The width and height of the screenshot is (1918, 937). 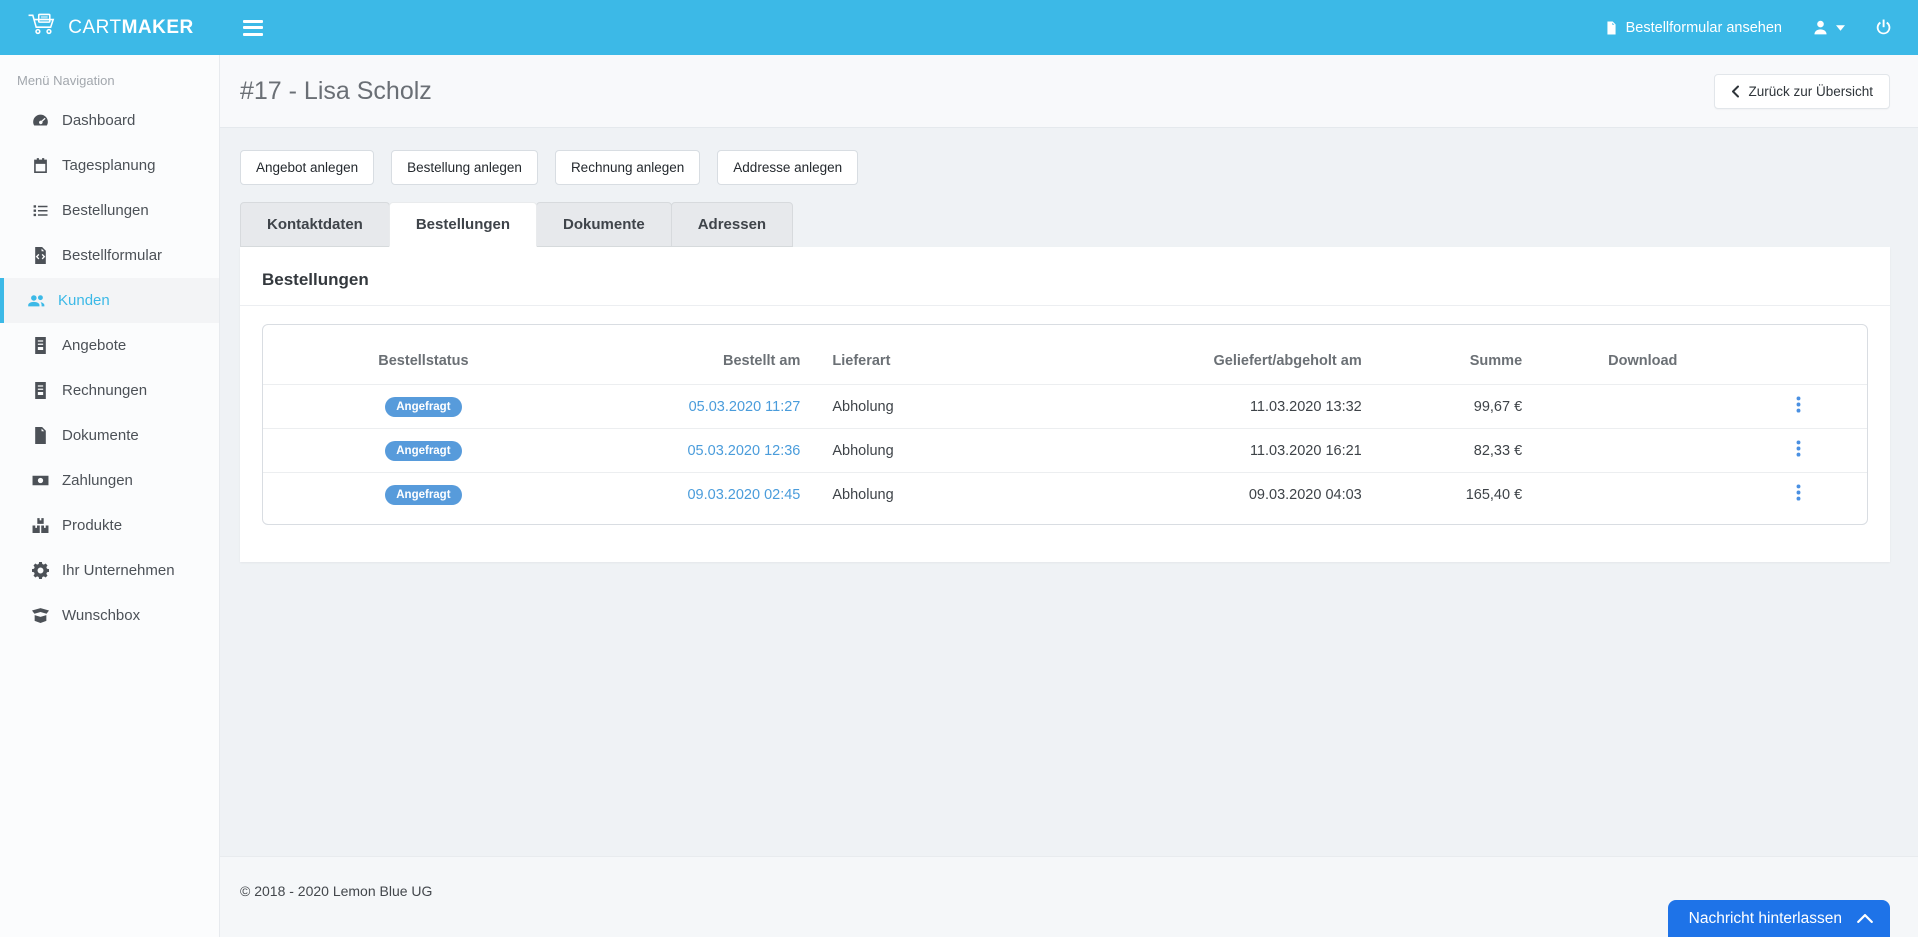 I want to click on calendar-icon, so click(x=40, y=165).